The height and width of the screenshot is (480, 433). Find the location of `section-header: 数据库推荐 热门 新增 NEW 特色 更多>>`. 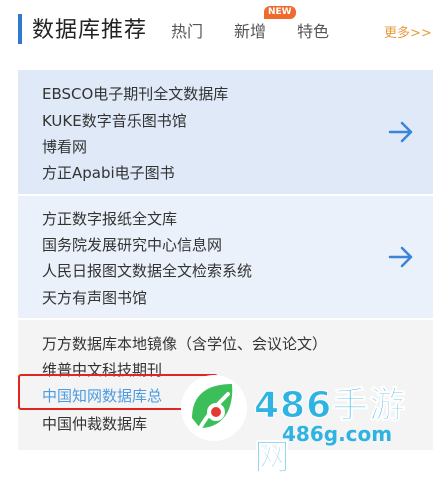

section-header: 数据库推荐 热门 新增 NEW 特色 更多>> is located at coordinates (216, 30).